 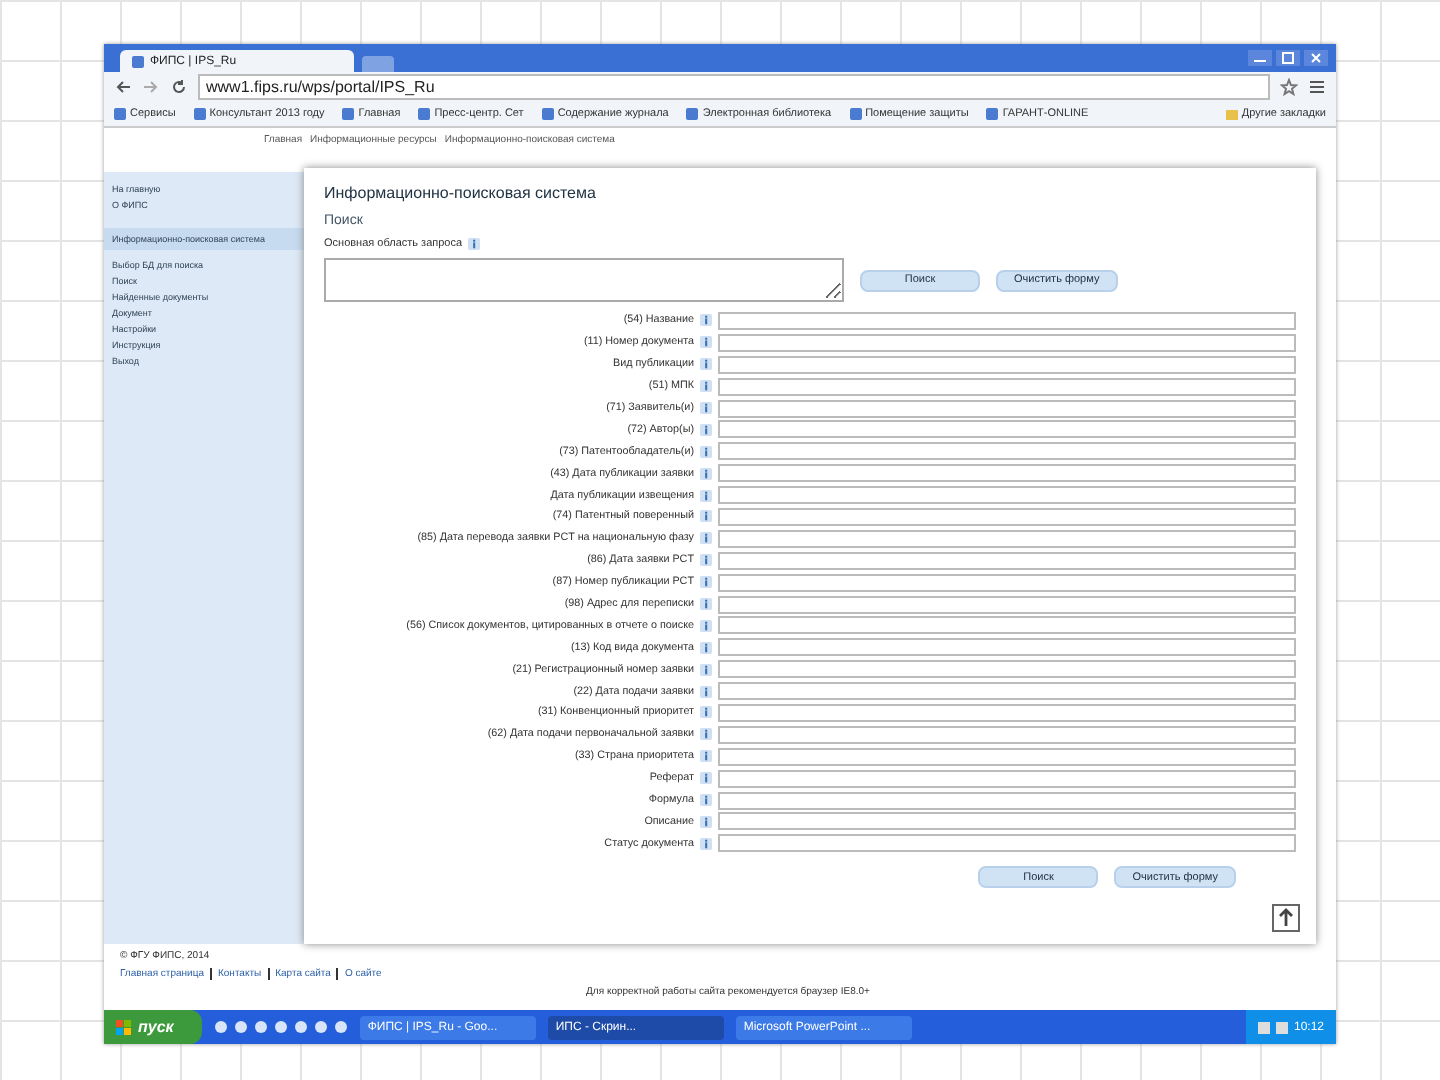 What do you see at coordinates (123, 87) in the screenshot?
I see `back-icon` at bounding box center [123, 87].